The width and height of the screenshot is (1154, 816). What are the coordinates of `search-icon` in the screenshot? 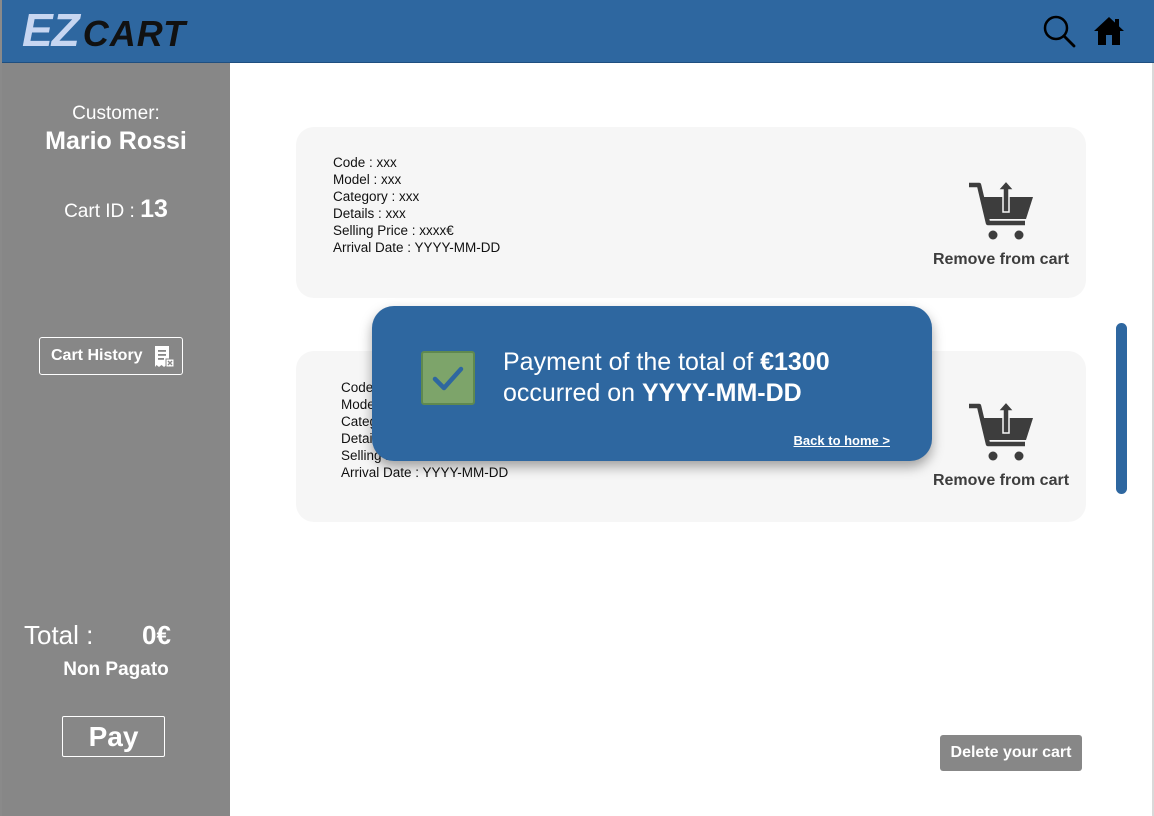 It's located at (1059, 31).